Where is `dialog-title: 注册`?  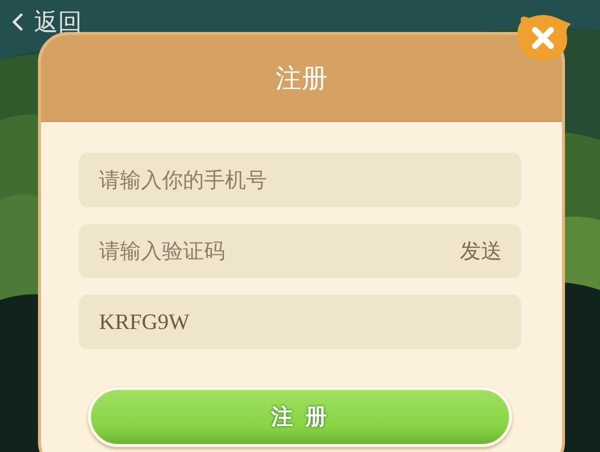 dialog-title: 注册 is located at coordinates (302, 79).